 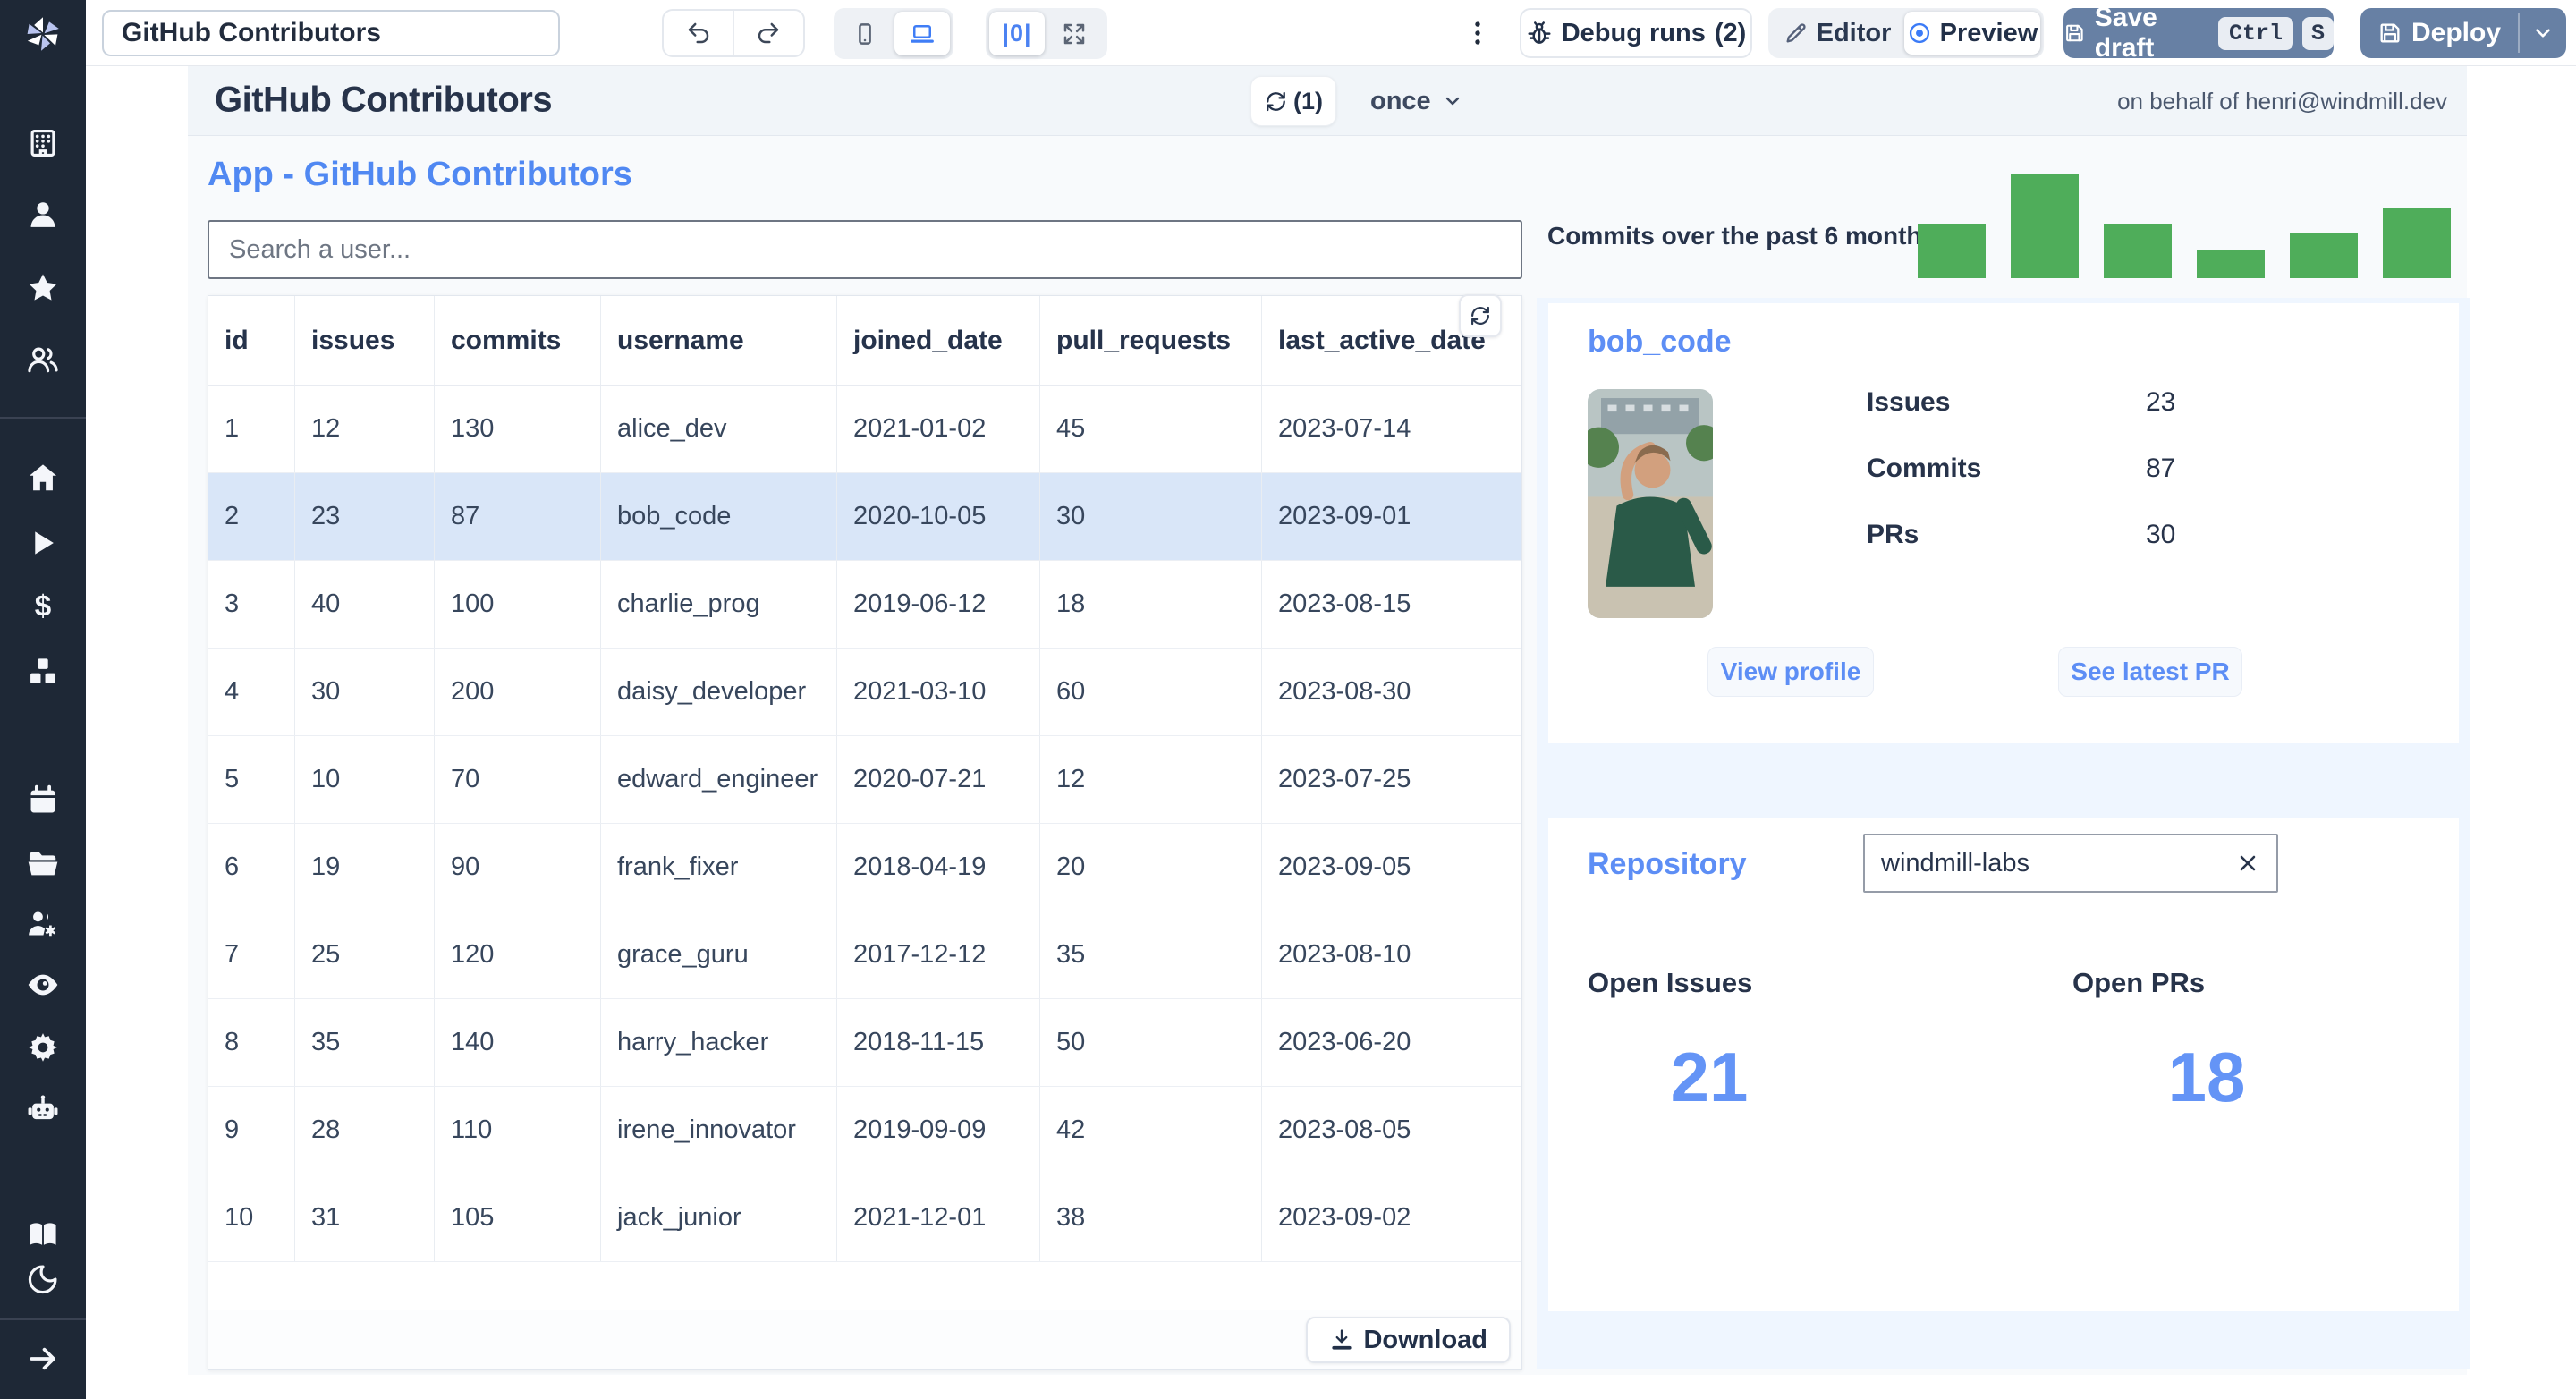 I want to click on sidebar-item-docs-book-icon, so click(x=43, y=1234).